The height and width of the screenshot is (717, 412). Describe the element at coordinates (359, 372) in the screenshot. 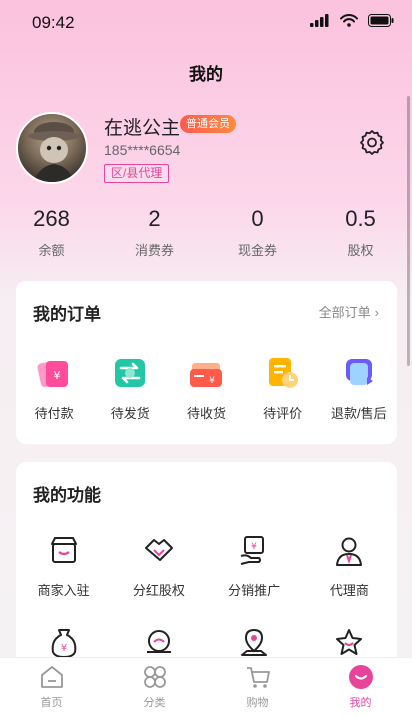

I see `refund-icon` at that location.